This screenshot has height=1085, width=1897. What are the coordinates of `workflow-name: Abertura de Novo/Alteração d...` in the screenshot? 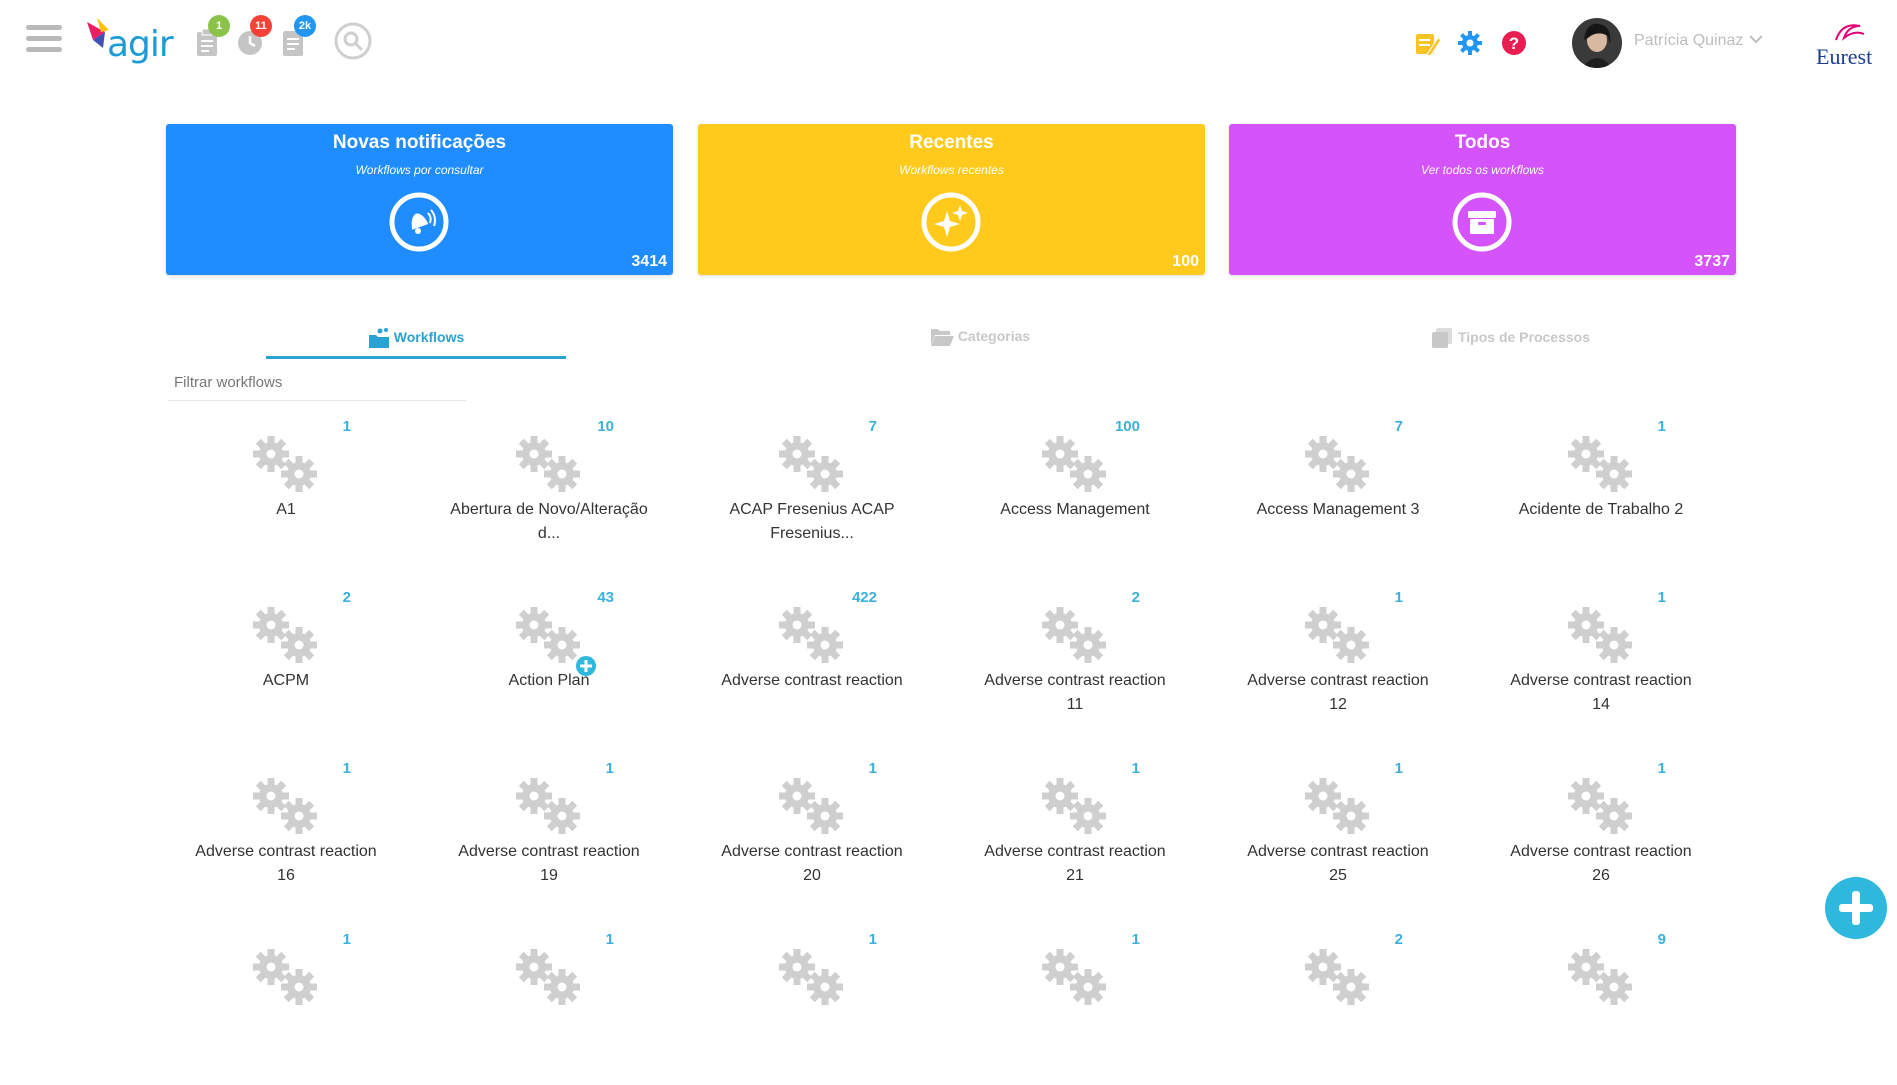 It's located at (549, 521).